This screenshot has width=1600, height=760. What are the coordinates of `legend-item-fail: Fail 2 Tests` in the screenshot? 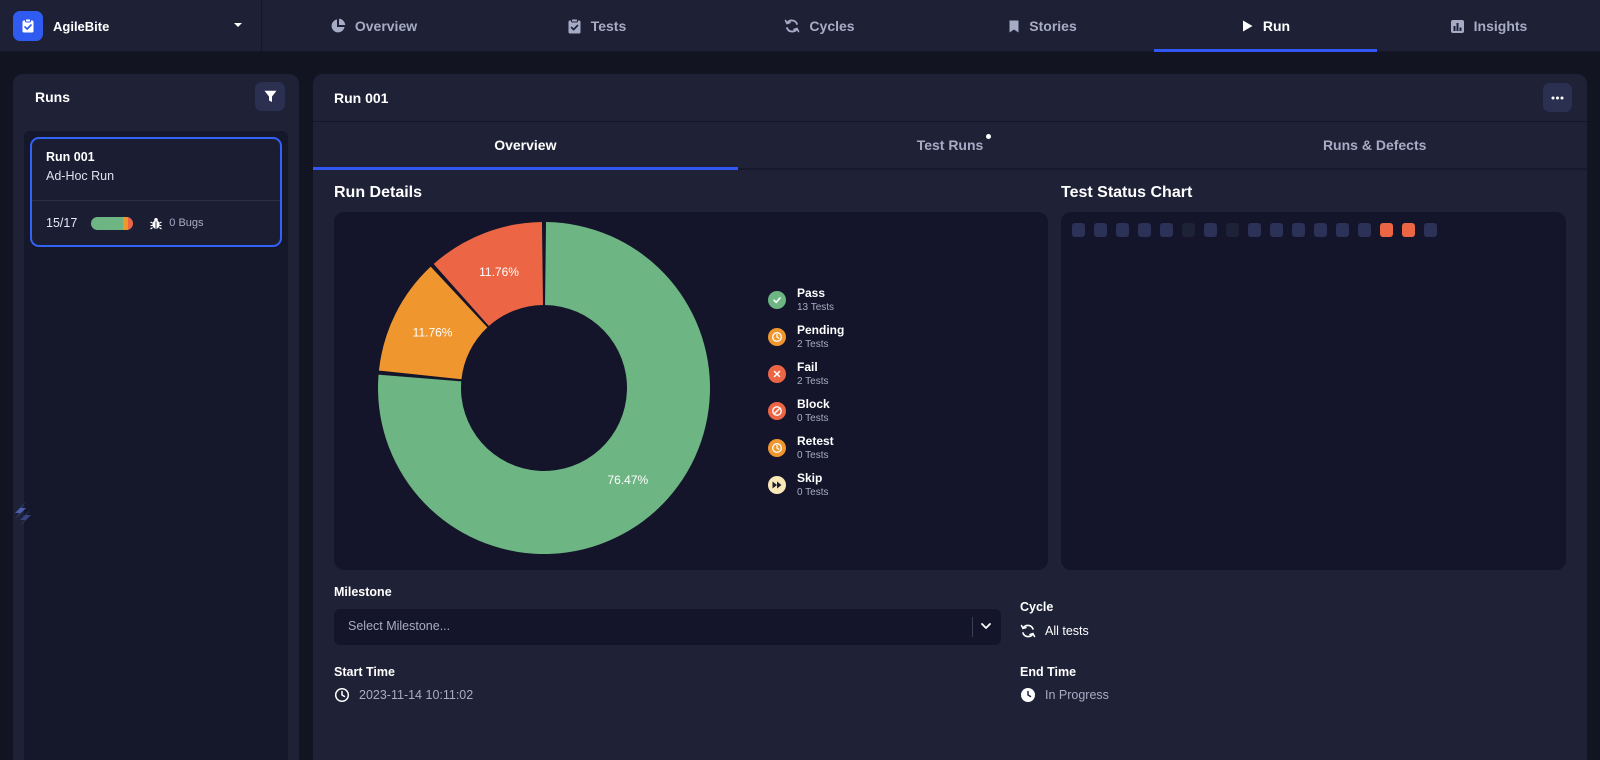 It's located at (806, 378).